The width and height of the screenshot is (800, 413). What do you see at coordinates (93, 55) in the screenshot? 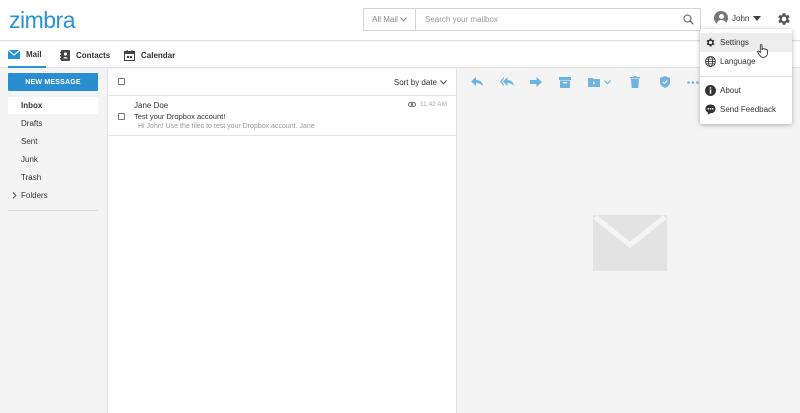
I see `tab-contacts-label: Contacts` at bounding box center [93, 55].